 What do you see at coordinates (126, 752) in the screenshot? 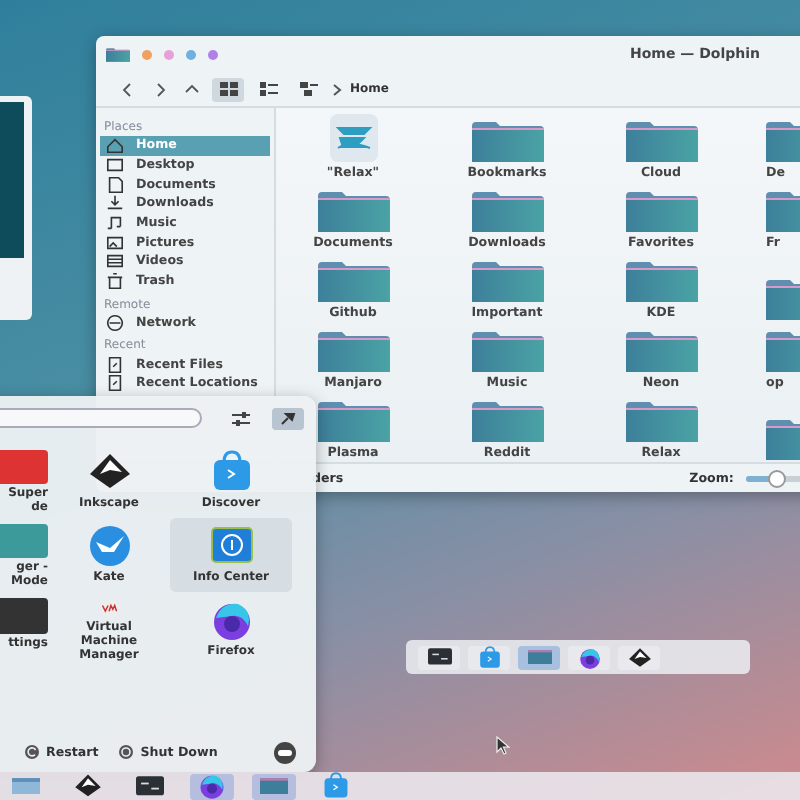
I see `power-icon` at bounding box center [126, 752].